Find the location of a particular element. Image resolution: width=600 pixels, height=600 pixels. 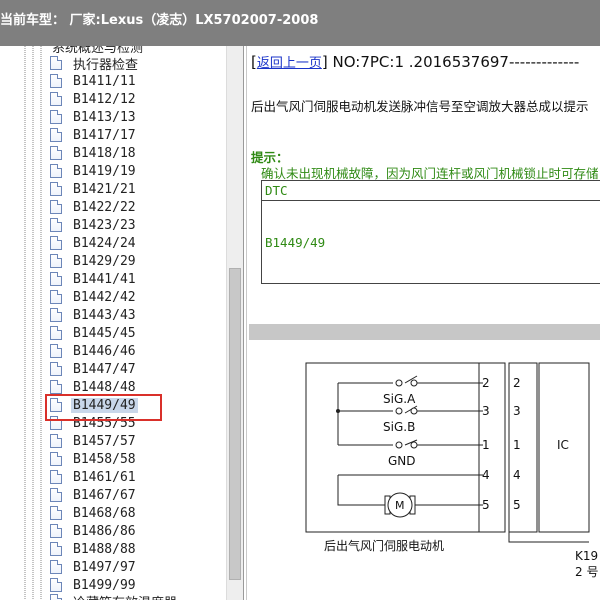

pin-right-3: 1 is located at coordinates (517, 445).